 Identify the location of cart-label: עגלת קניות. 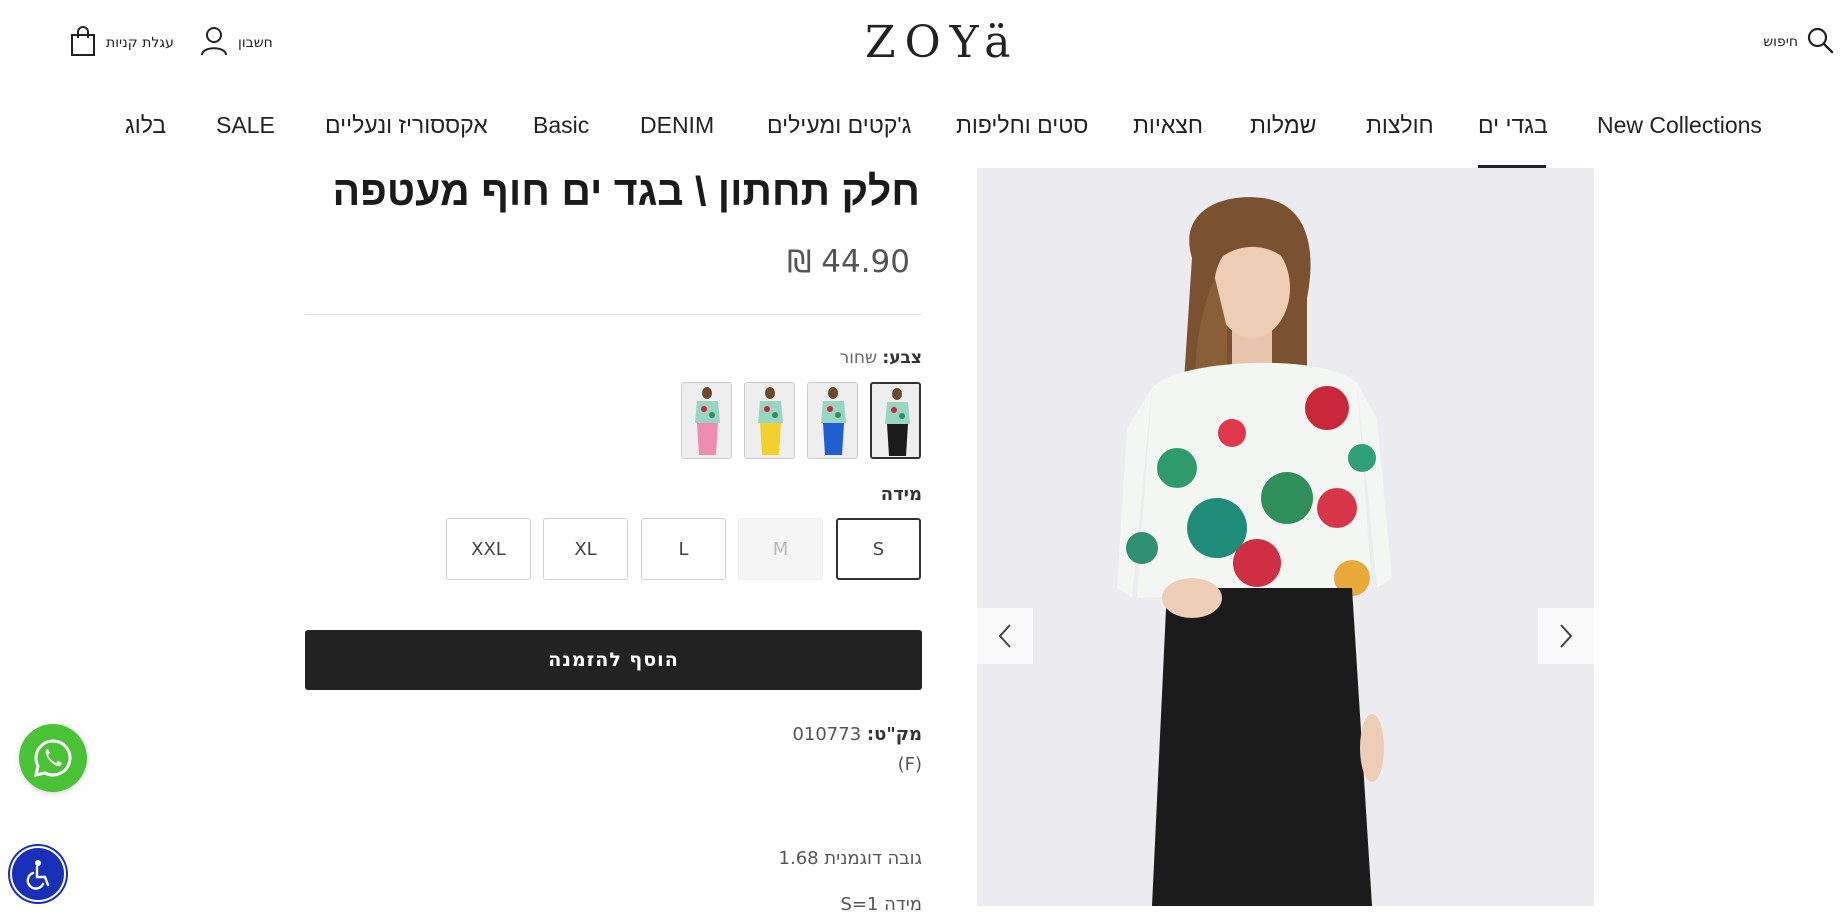
(140, 43).